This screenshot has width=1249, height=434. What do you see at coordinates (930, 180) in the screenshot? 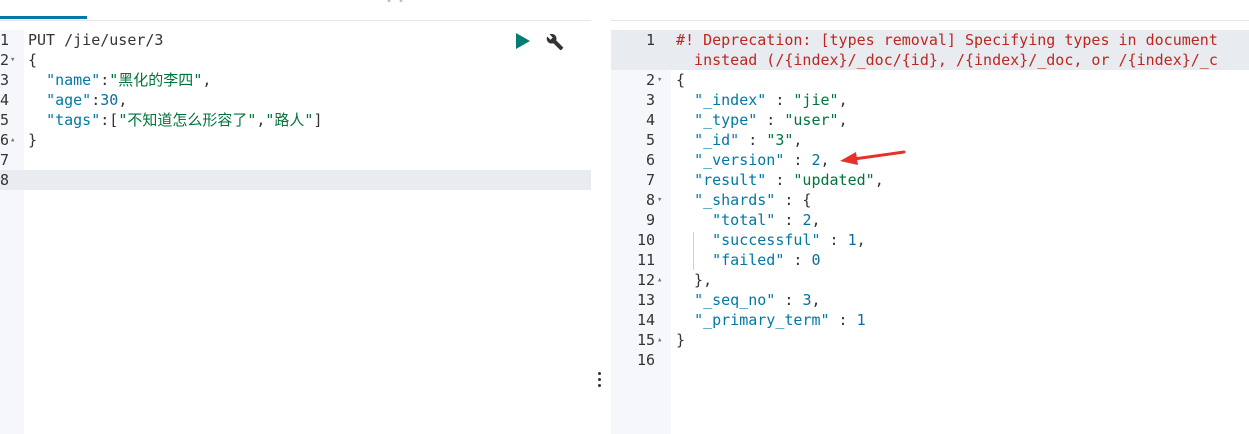
I see `code-line: 7 "result" : "updated",` at bounding box center [930, 180].